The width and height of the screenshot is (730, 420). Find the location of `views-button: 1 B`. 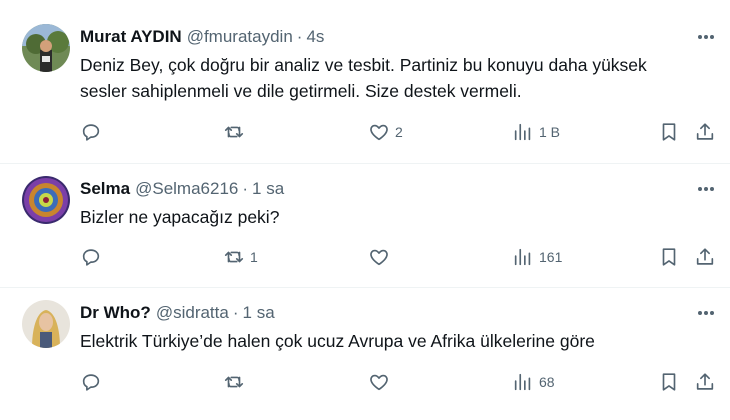

views-button: 1 B is located at coordinates (536, 132).